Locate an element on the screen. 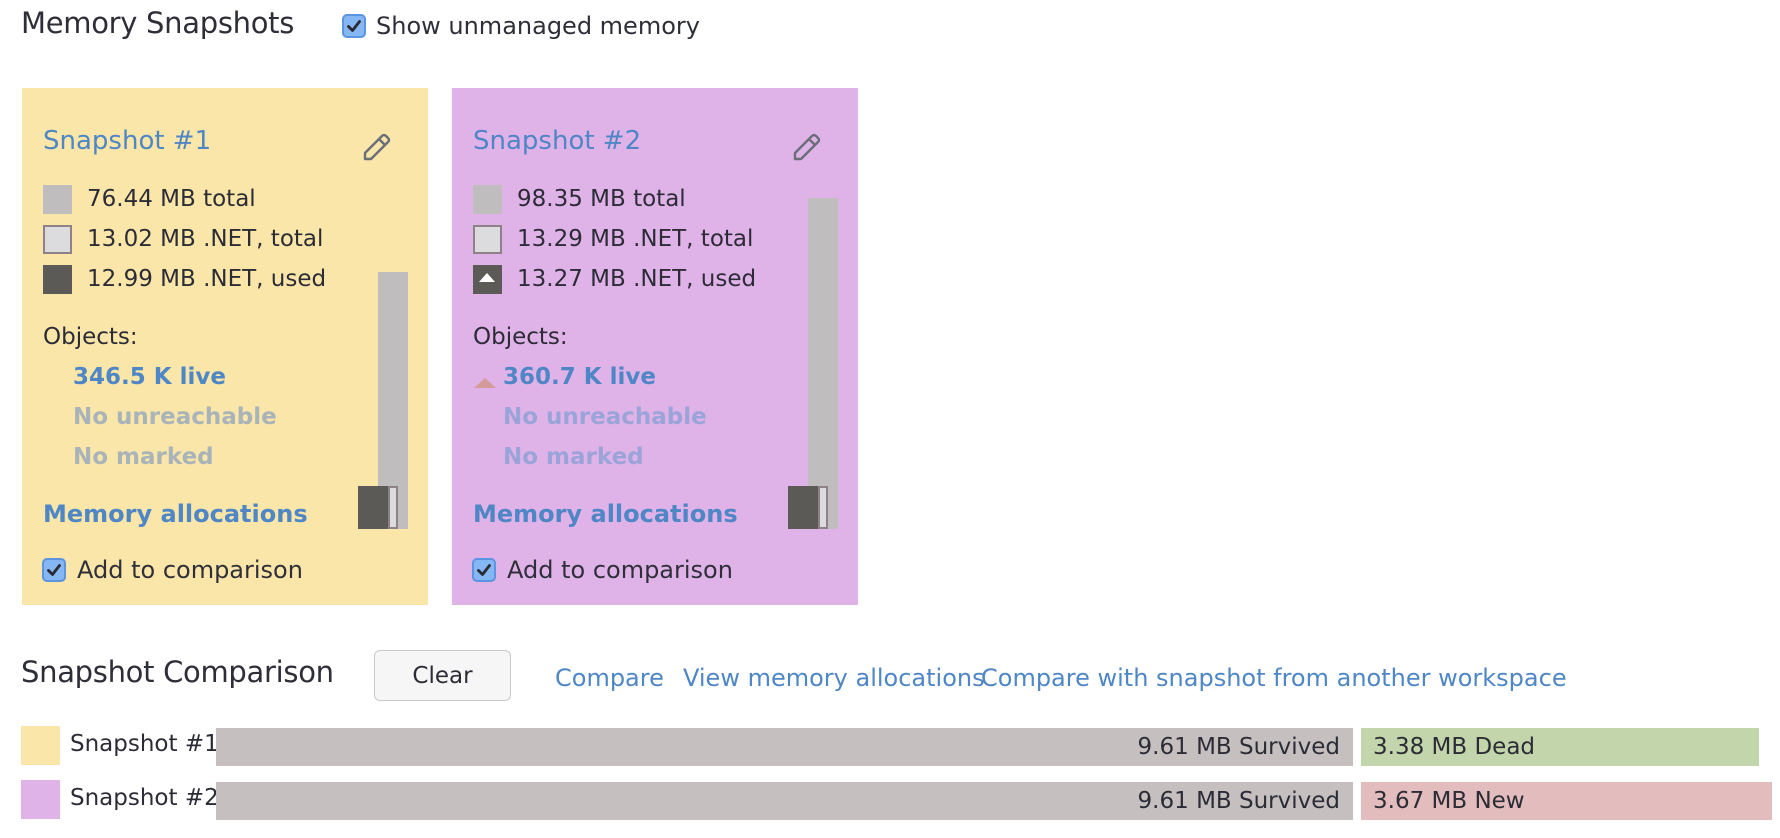 This screenshot has width=1780, height=838. snapshot-title: Snapshot #2 is located at coordinates (557, 141).